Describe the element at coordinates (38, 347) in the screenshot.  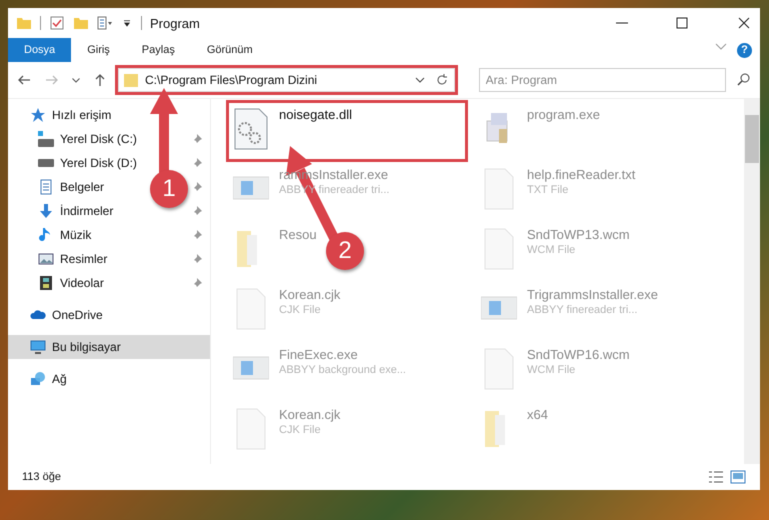
I see `monitor-icon` at that location.